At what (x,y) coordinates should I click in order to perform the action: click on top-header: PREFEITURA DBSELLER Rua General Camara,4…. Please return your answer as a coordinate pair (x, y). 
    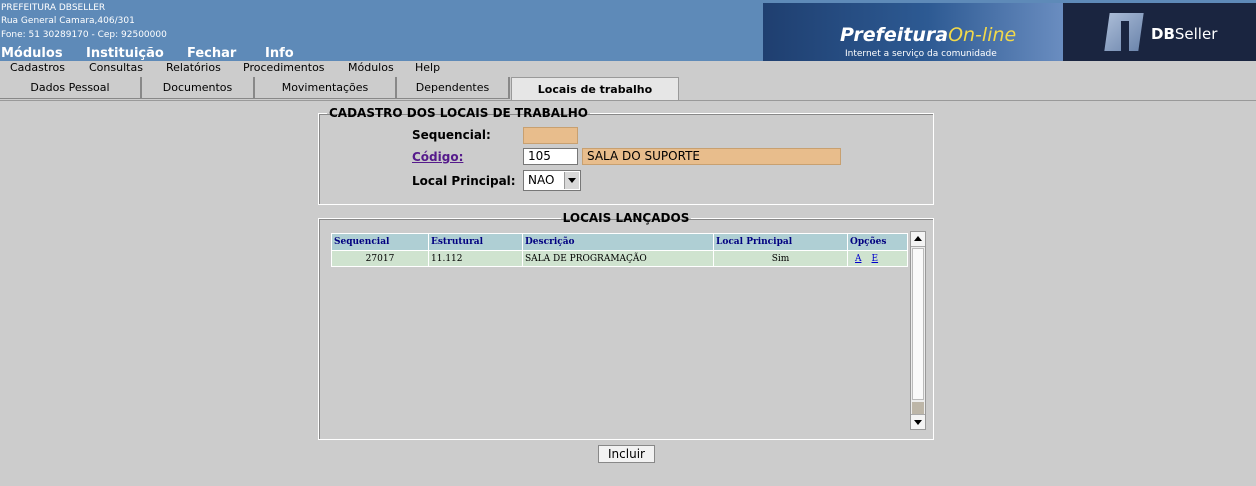
    Looking at the image, I should click on (628, 30).